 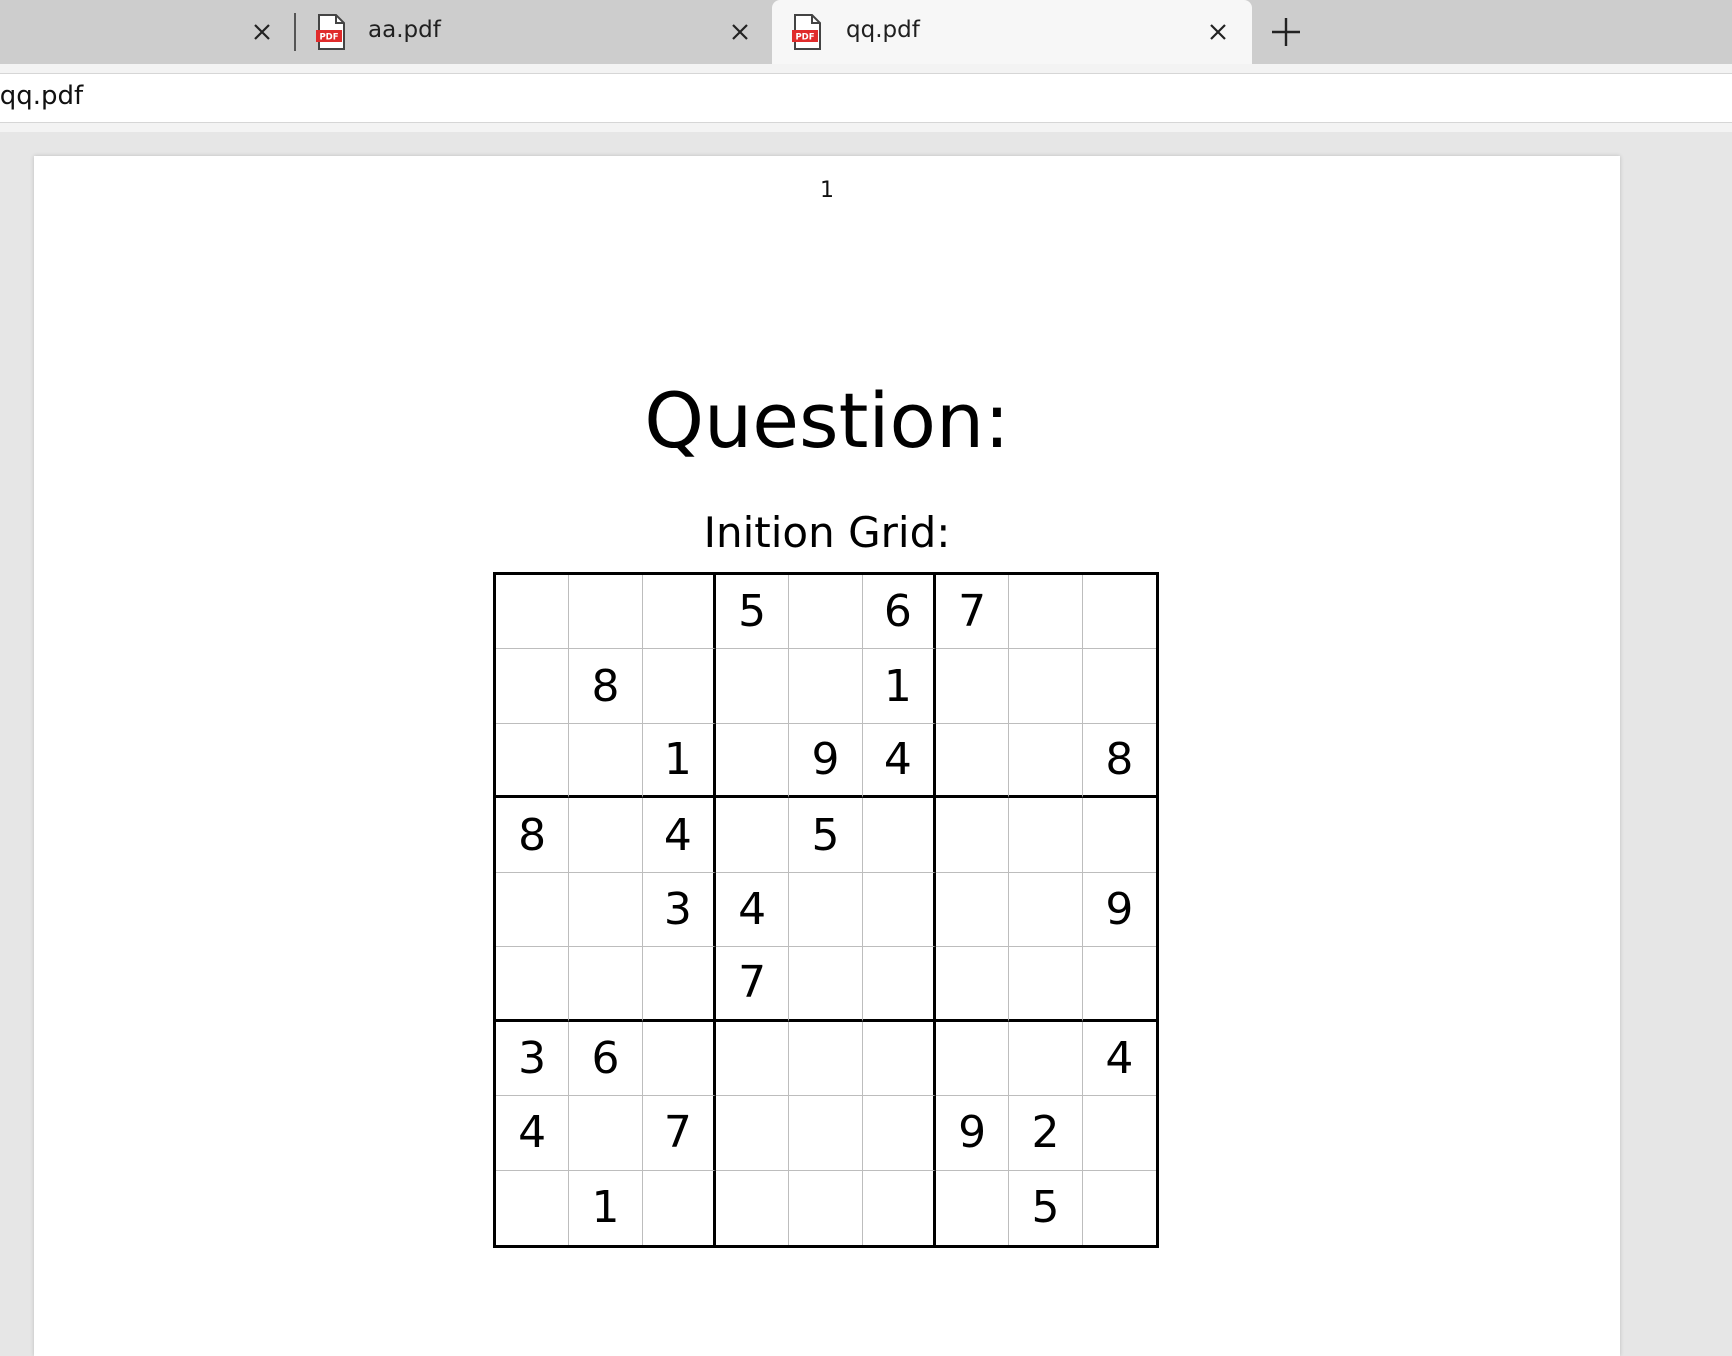 I want to click on grid-heading: Inition Grid:, so click(x=827, y=532).